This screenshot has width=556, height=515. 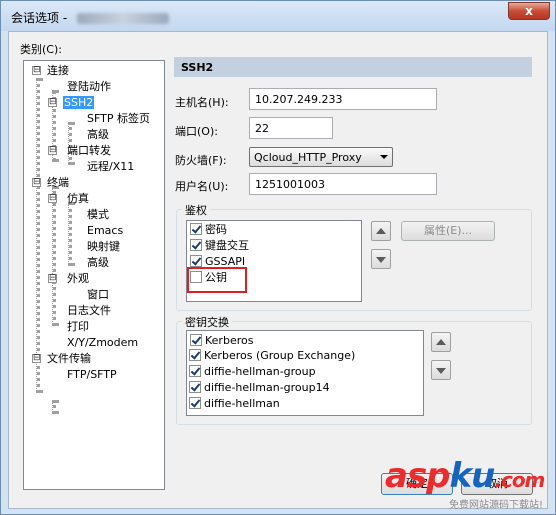 I want to click on tree-item-printing: 打印, so click(x=78, y=327).